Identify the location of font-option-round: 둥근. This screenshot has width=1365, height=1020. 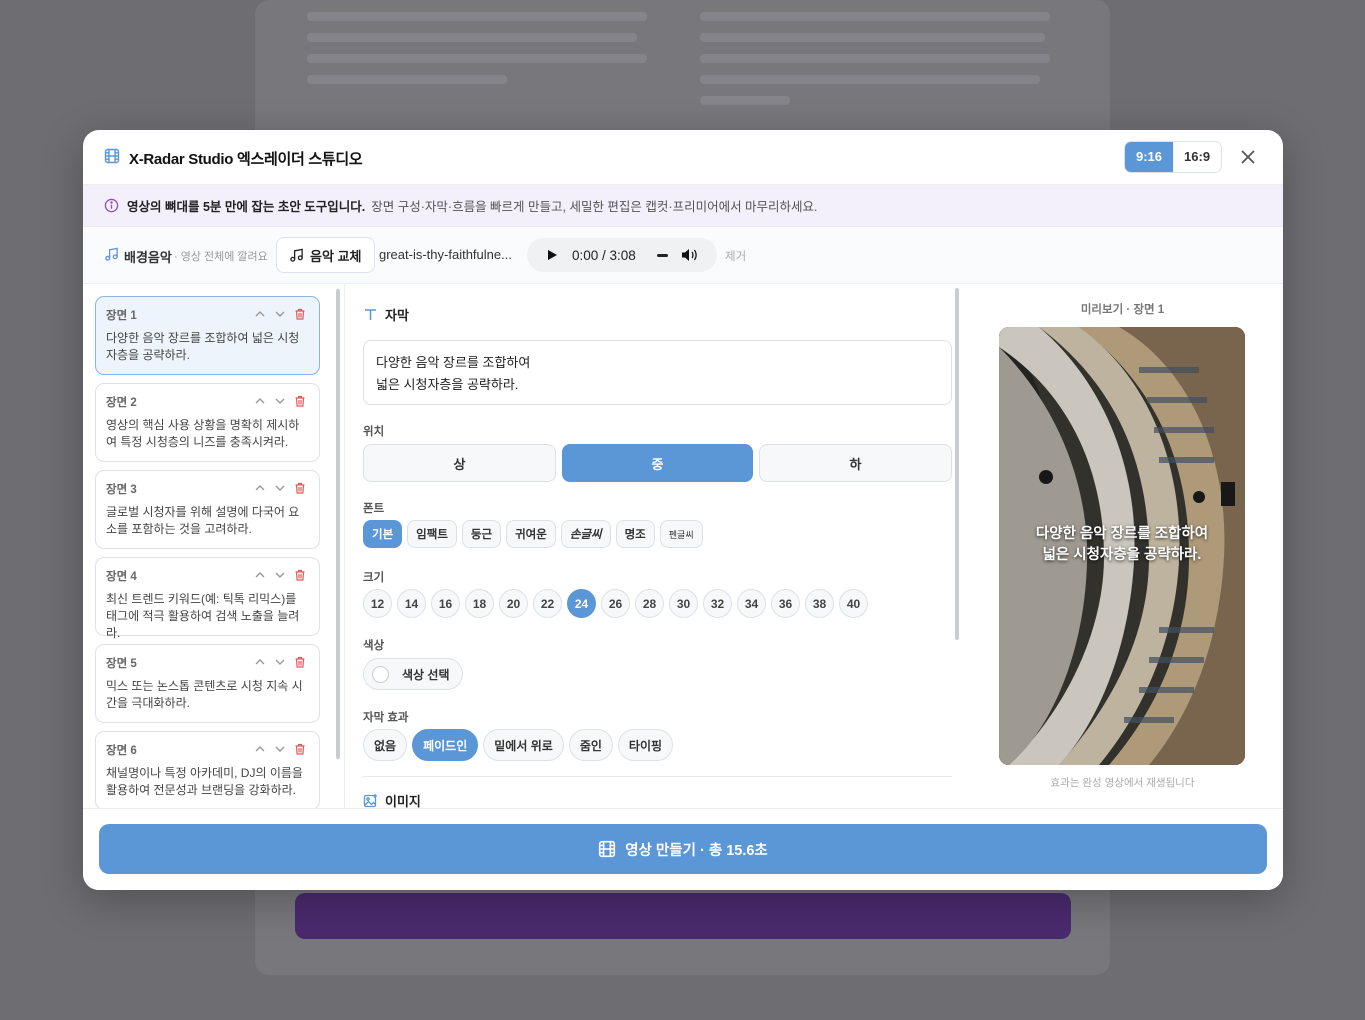
(481, 534).